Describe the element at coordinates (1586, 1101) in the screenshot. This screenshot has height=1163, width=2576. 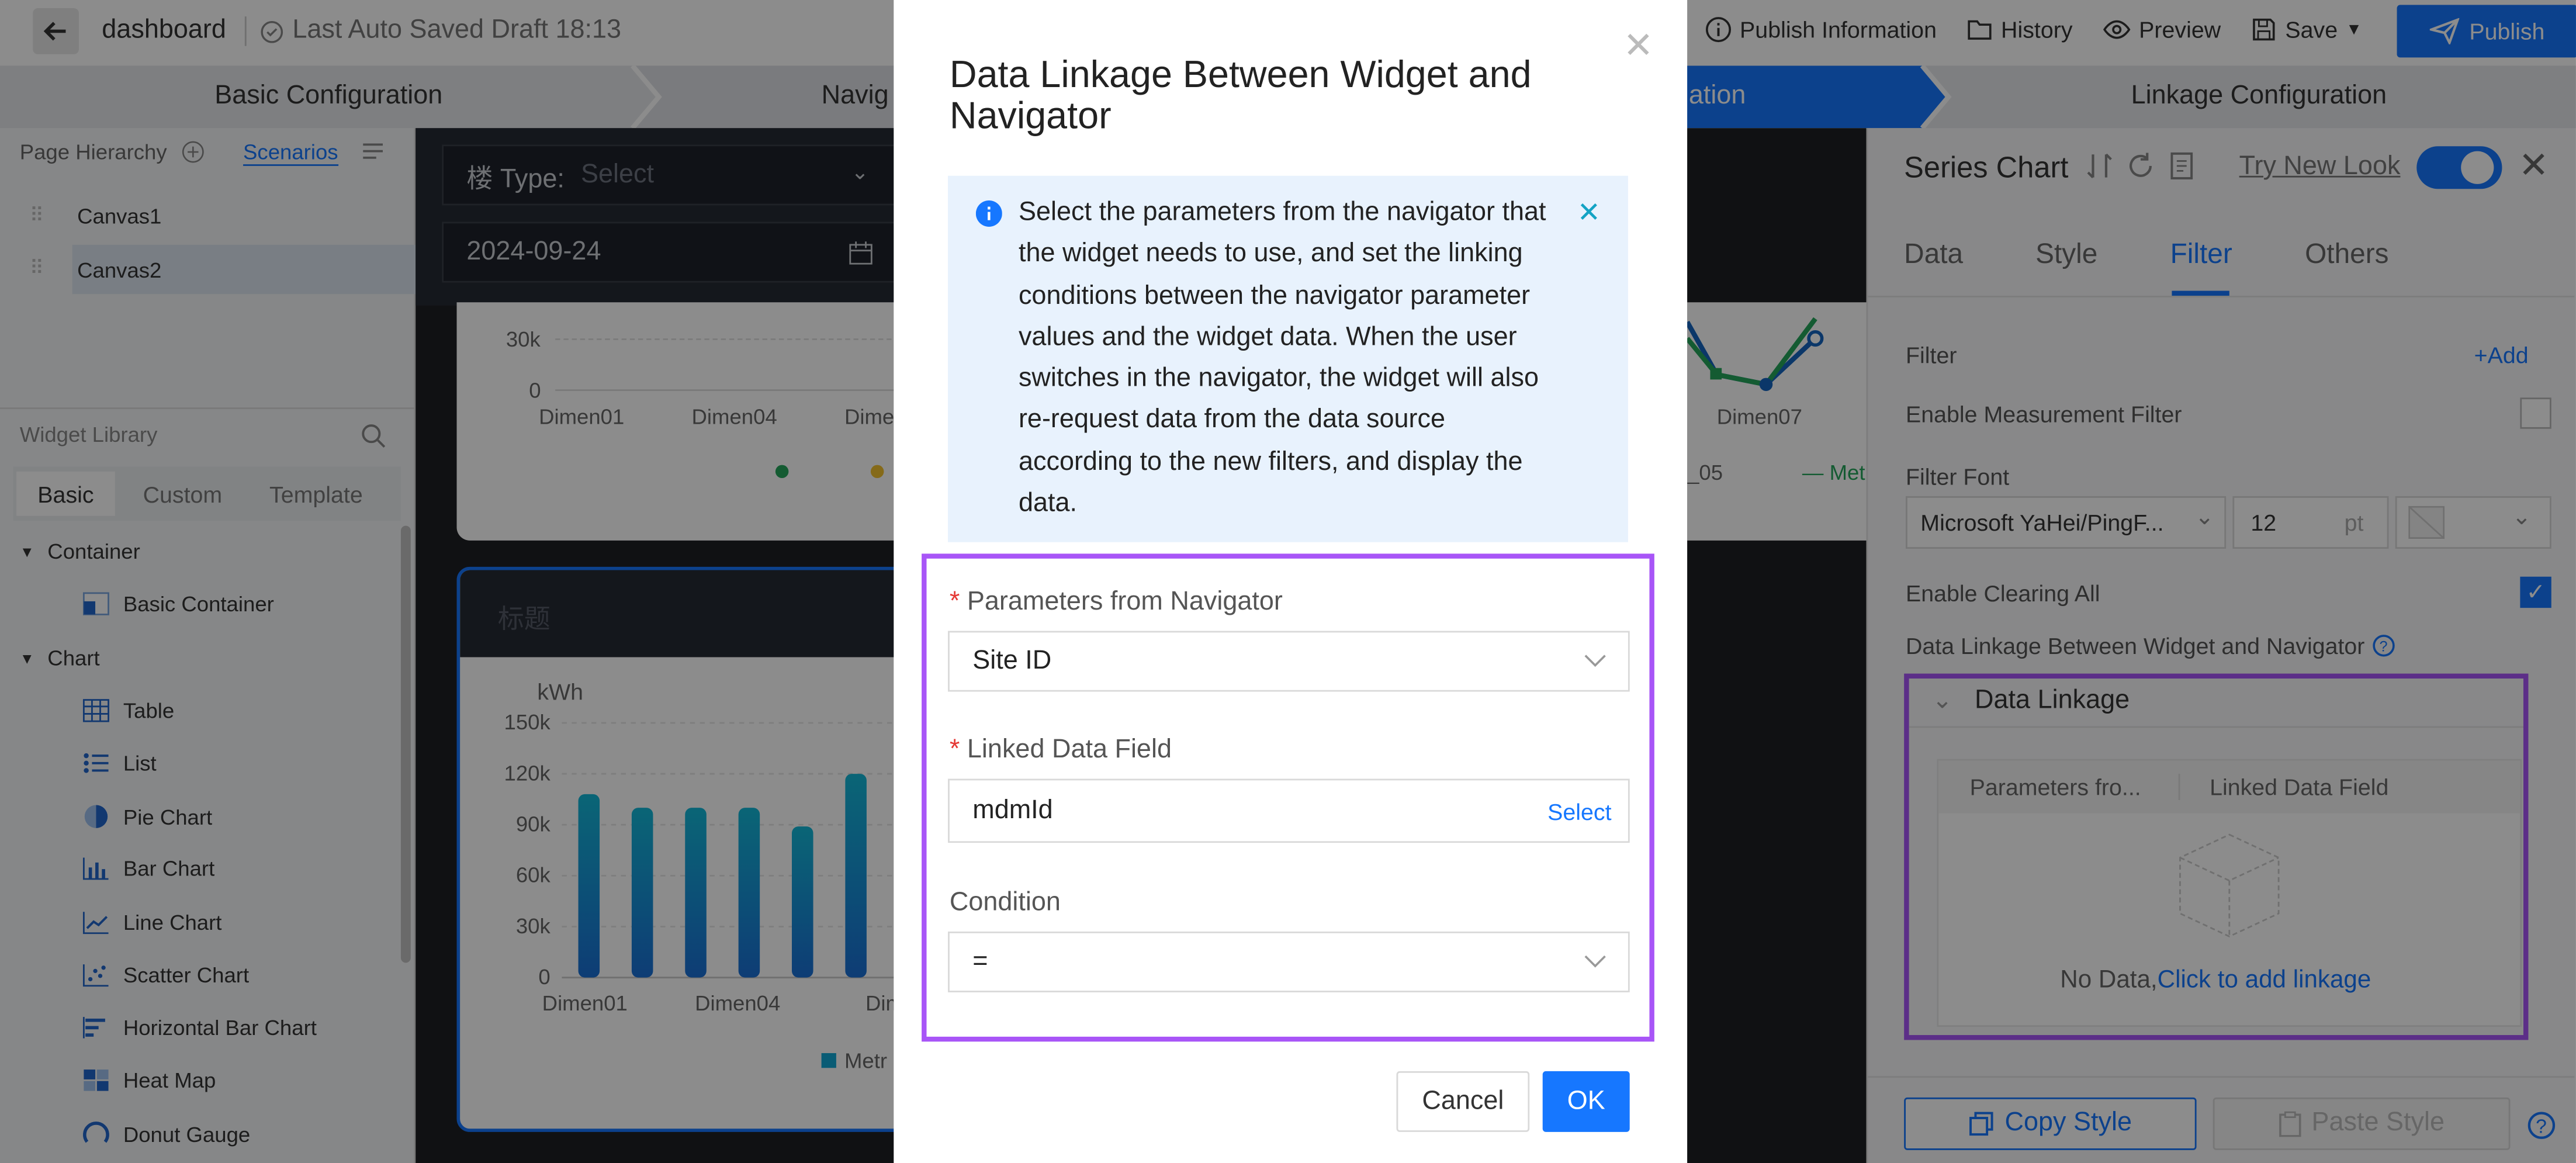
I see `ok-button: OK` at that location.